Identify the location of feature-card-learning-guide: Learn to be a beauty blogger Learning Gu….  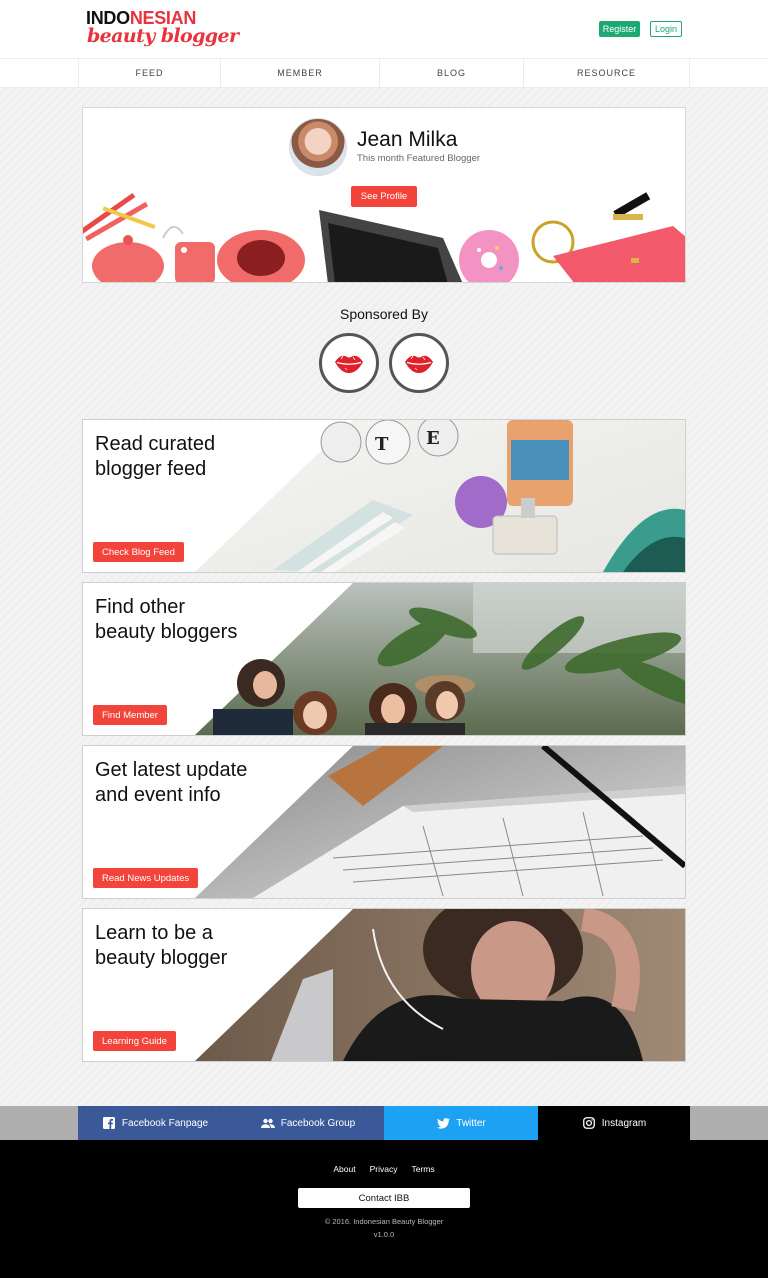
(384, 985).